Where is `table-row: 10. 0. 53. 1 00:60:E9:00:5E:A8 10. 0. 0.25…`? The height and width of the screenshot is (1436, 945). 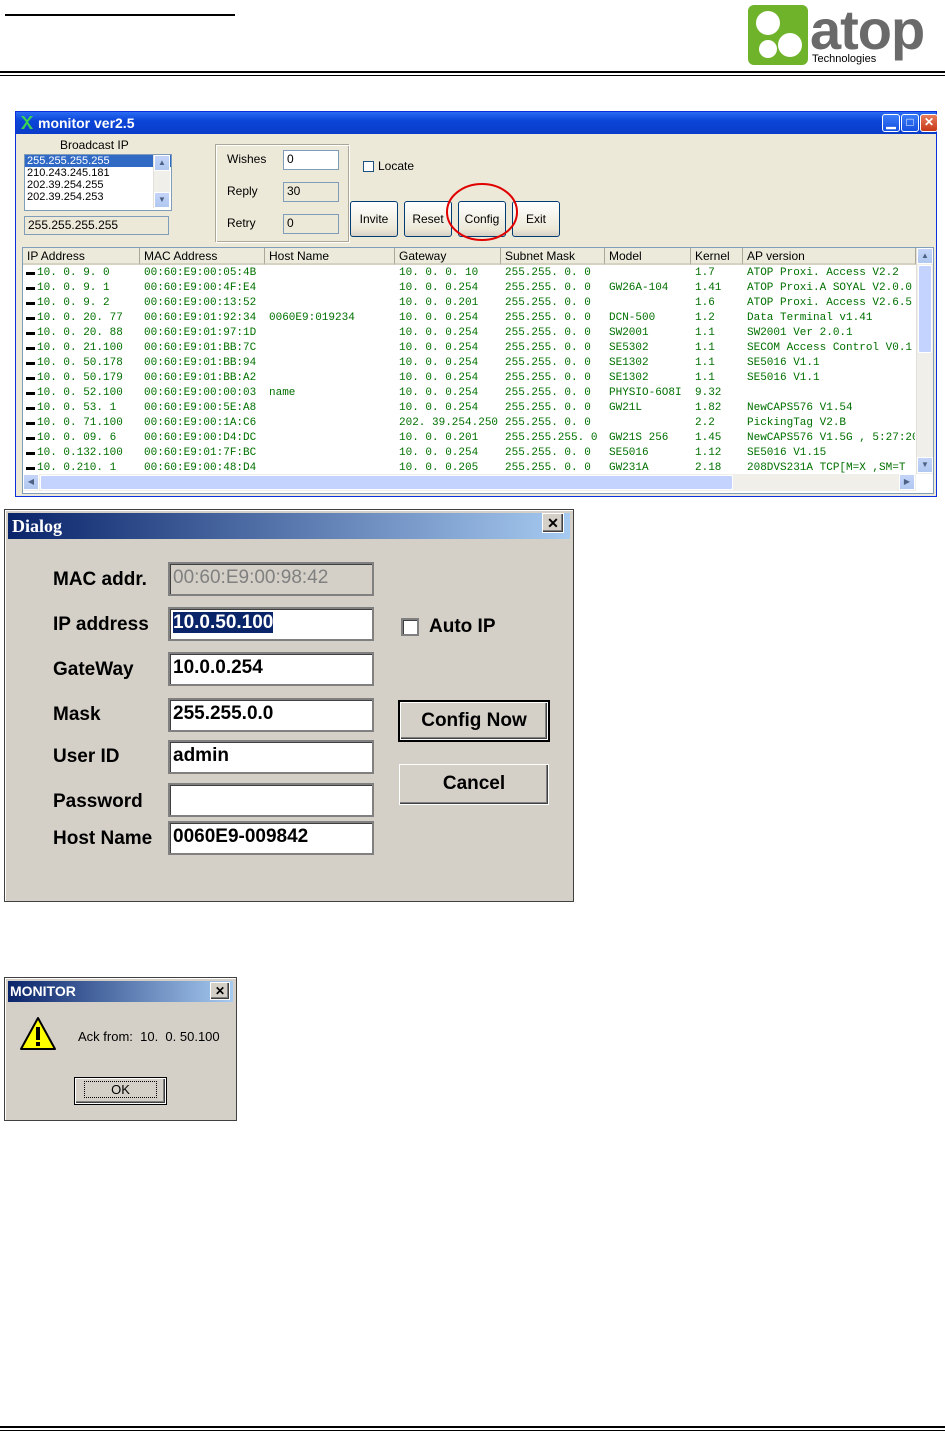
table-row: 10. 0. 53. 1 00:60:E9:00:5E:A8 10. 0. 0.25… is located at coordinates (469, 408).